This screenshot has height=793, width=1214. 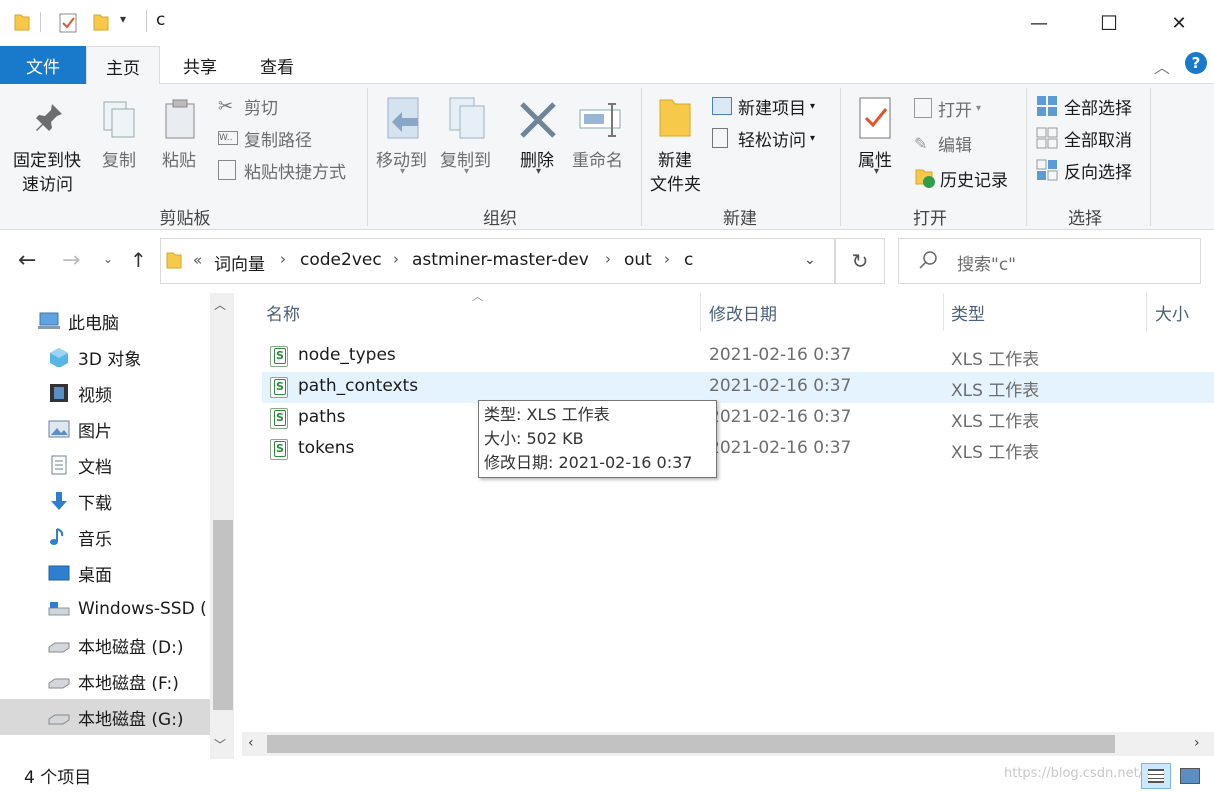 What do you see at coordinates (138, 260) in the screenshot?
I see `up-arrow-icon: ↑` at bounding box center [138, 260].